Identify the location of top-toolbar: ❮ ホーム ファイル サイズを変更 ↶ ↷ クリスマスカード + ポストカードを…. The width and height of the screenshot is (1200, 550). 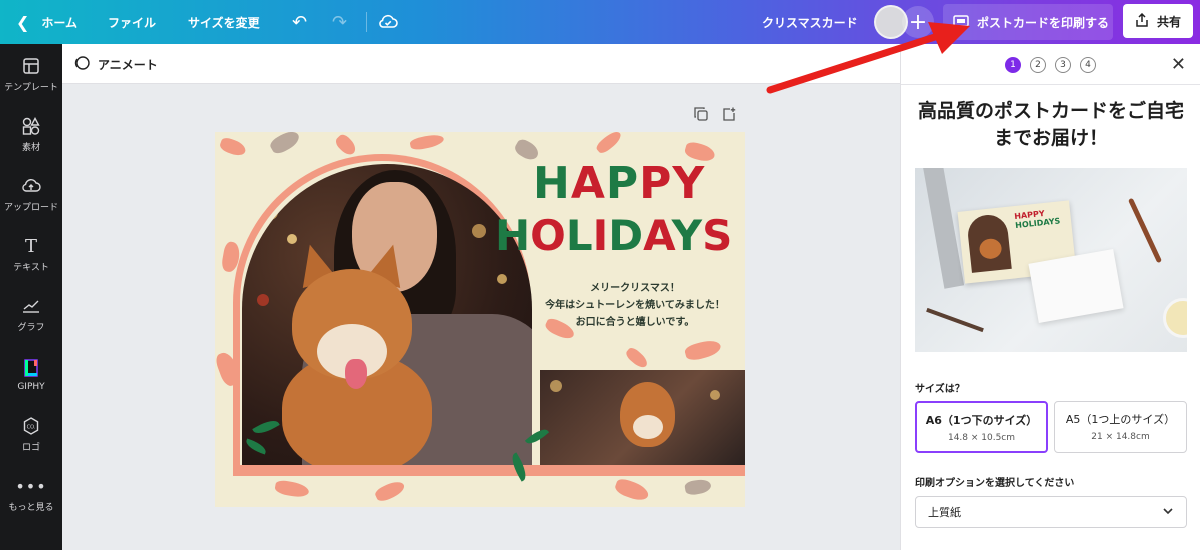
(600, 22).